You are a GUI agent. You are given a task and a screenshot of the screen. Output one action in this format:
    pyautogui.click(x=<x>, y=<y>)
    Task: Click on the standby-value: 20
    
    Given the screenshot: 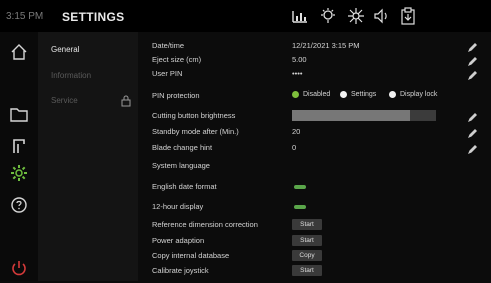 What is the action you would take?
    pyautogui.click(x=296, y=131)
    